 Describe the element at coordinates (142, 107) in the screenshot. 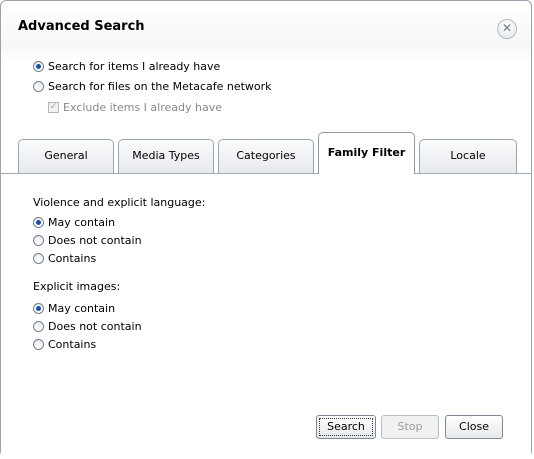

I see `exclude-label: Exclude items I already have` at that location.